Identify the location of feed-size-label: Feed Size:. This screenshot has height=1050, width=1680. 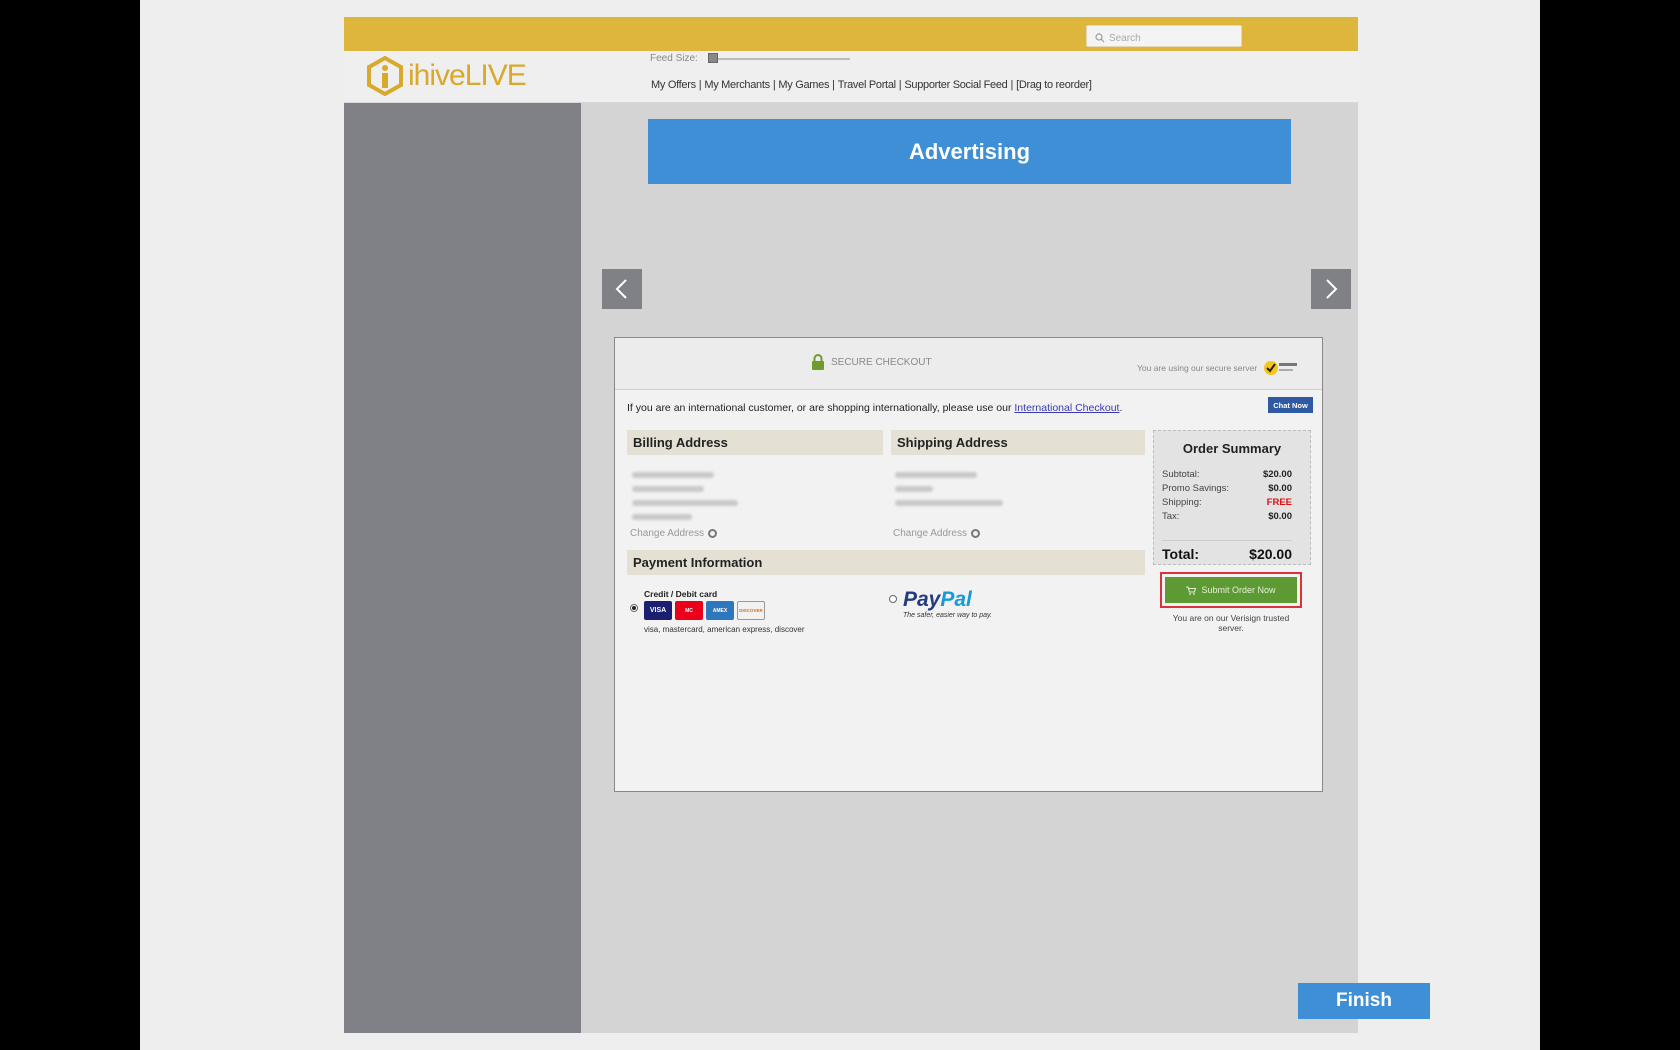
(674, 58).